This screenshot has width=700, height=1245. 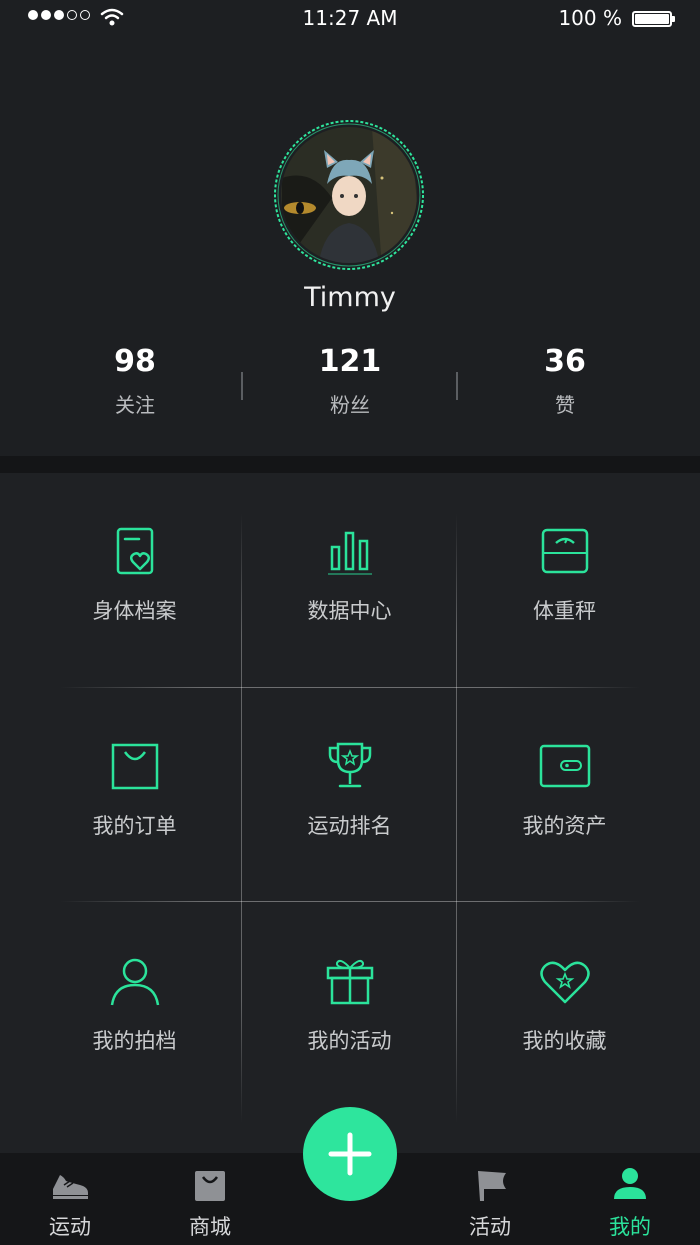 What do you see at coordinates (350, 297) in the screenshot?
I see `username: Timmy` at bounding box center [350, 297].